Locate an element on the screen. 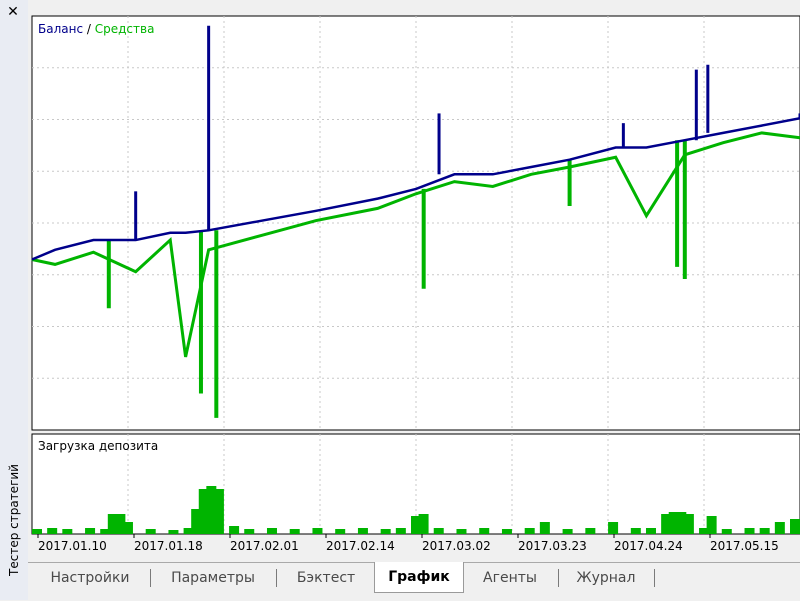  x-tick-label: 2017.04.24 is located at coordinates (648, 546).